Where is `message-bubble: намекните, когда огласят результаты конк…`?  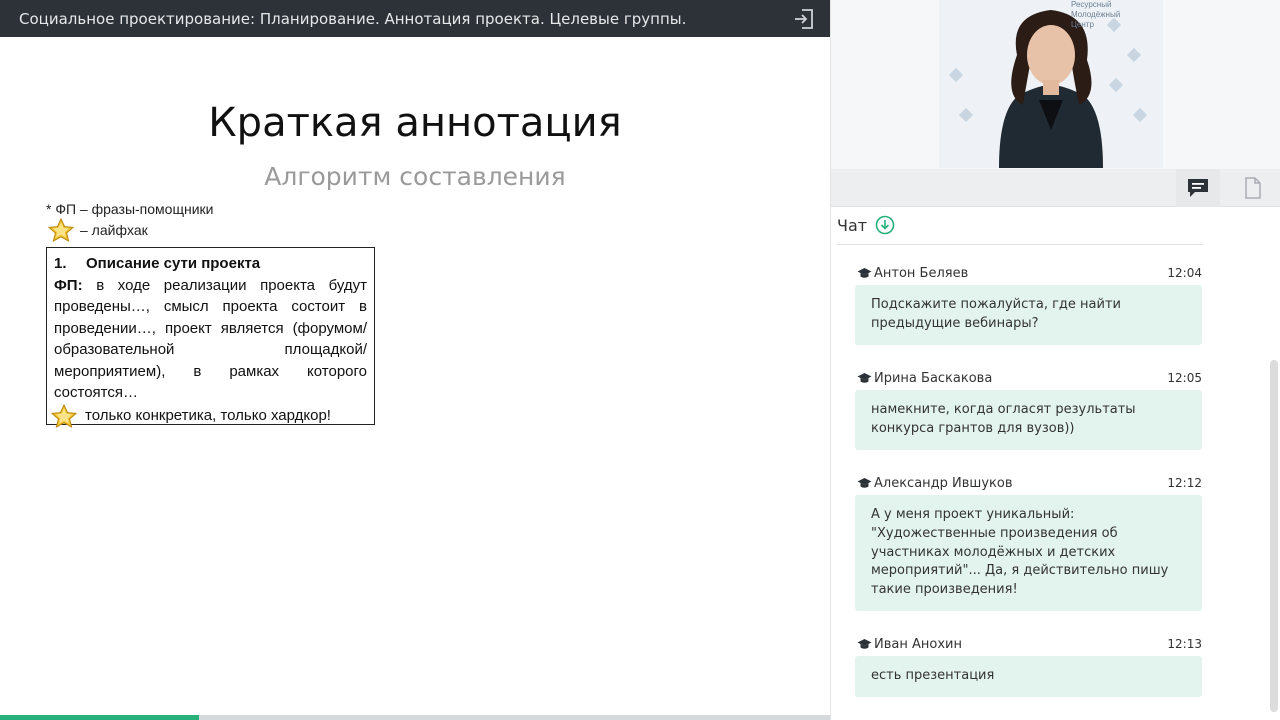 message-bubble: намекните, когда огласят результаты конк… is located at coordinates (1028, 420).